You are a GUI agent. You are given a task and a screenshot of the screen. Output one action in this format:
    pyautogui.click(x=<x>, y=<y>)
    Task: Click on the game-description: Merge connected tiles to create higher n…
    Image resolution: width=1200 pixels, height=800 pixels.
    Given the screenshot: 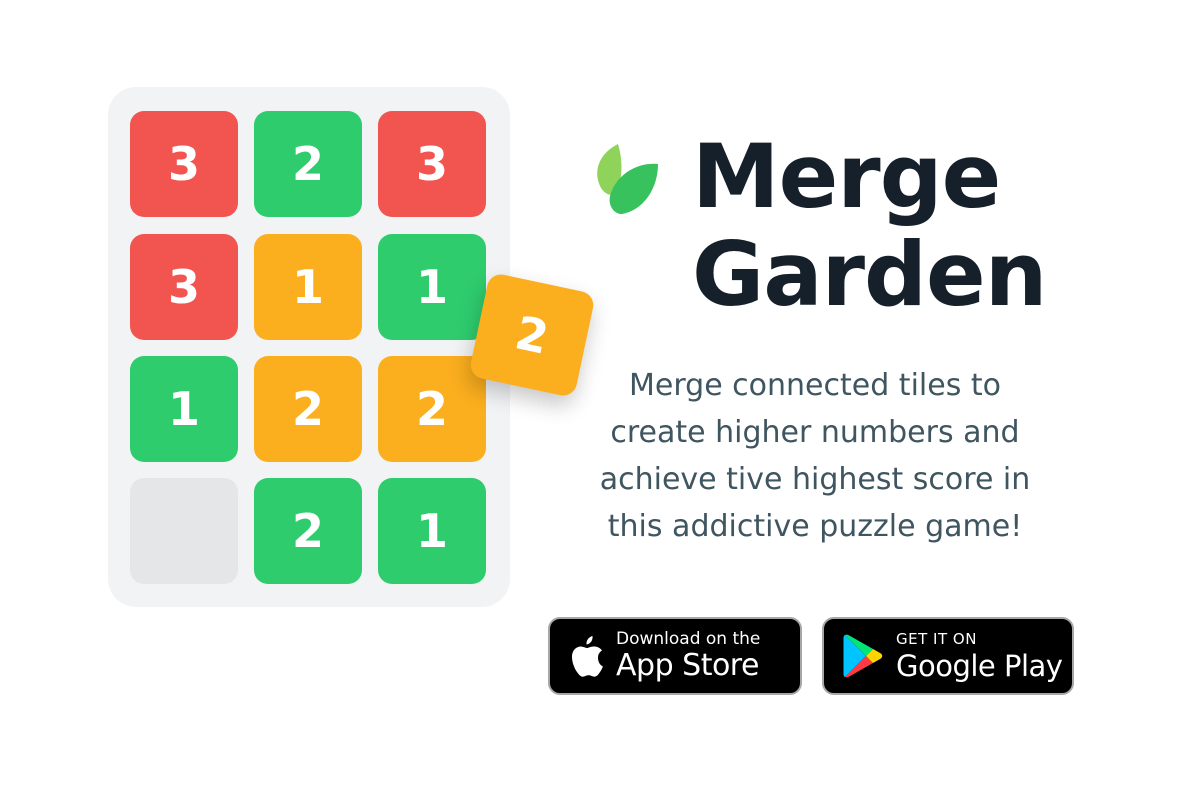 What is the action you would take?
    pyautogui.click(x=815, y=456)
    